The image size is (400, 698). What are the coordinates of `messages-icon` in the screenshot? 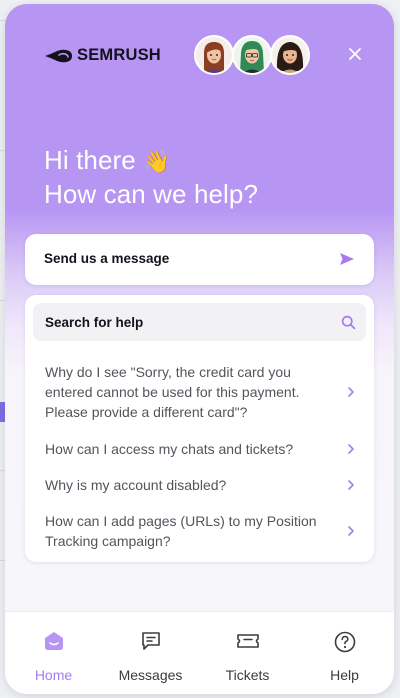 It's located at (150, 641).